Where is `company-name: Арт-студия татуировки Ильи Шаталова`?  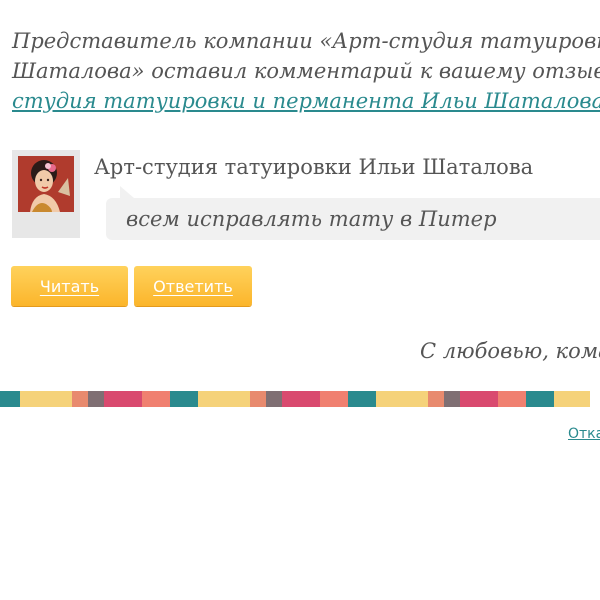 company-name: Арт-студия татуировки Ильи Шаталова is located at coordinates (314, 167).